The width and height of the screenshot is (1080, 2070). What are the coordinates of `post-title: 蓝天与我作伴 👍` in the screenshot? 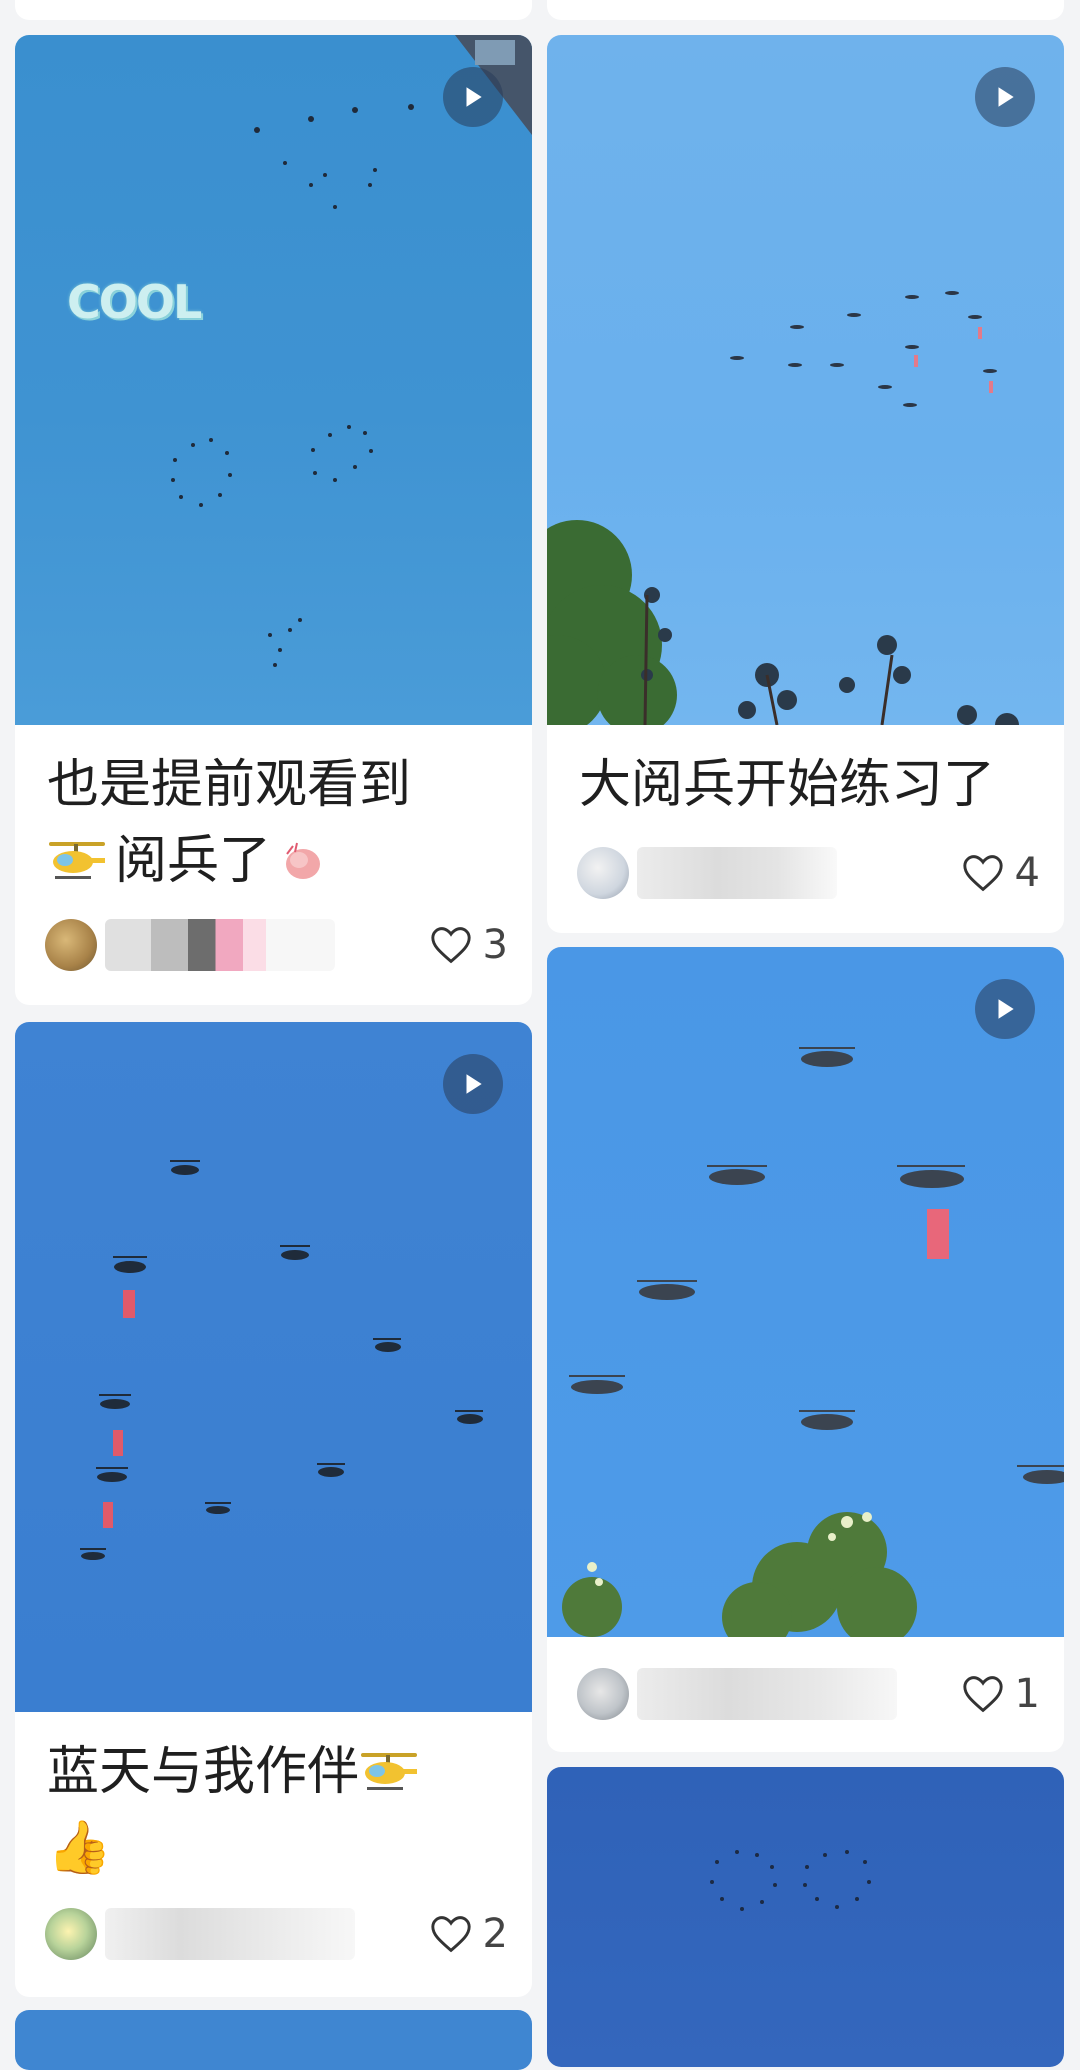 It's located at (275, 1810).